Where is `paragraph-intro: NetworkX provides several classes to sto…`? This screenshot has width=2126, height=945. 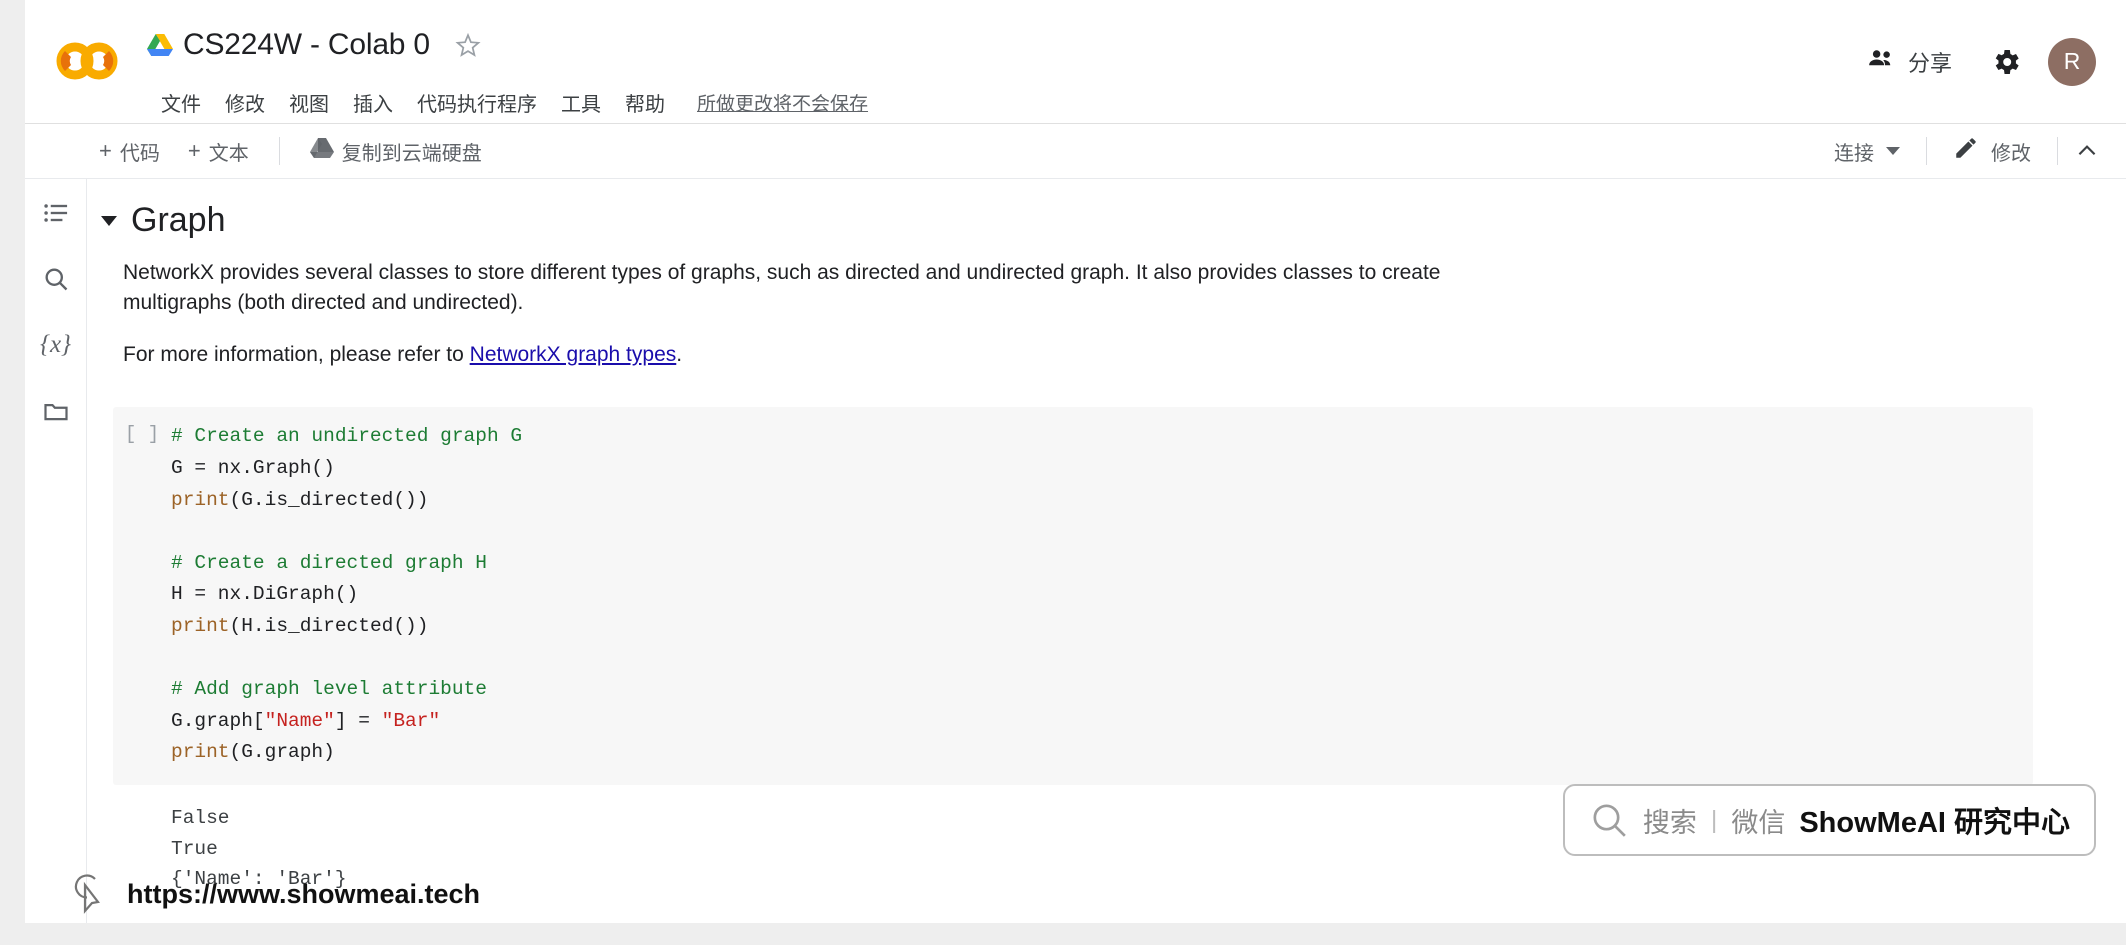
paragraph-intro: NetworkX provides several classes to sto… is located at coordinates (782, 287).